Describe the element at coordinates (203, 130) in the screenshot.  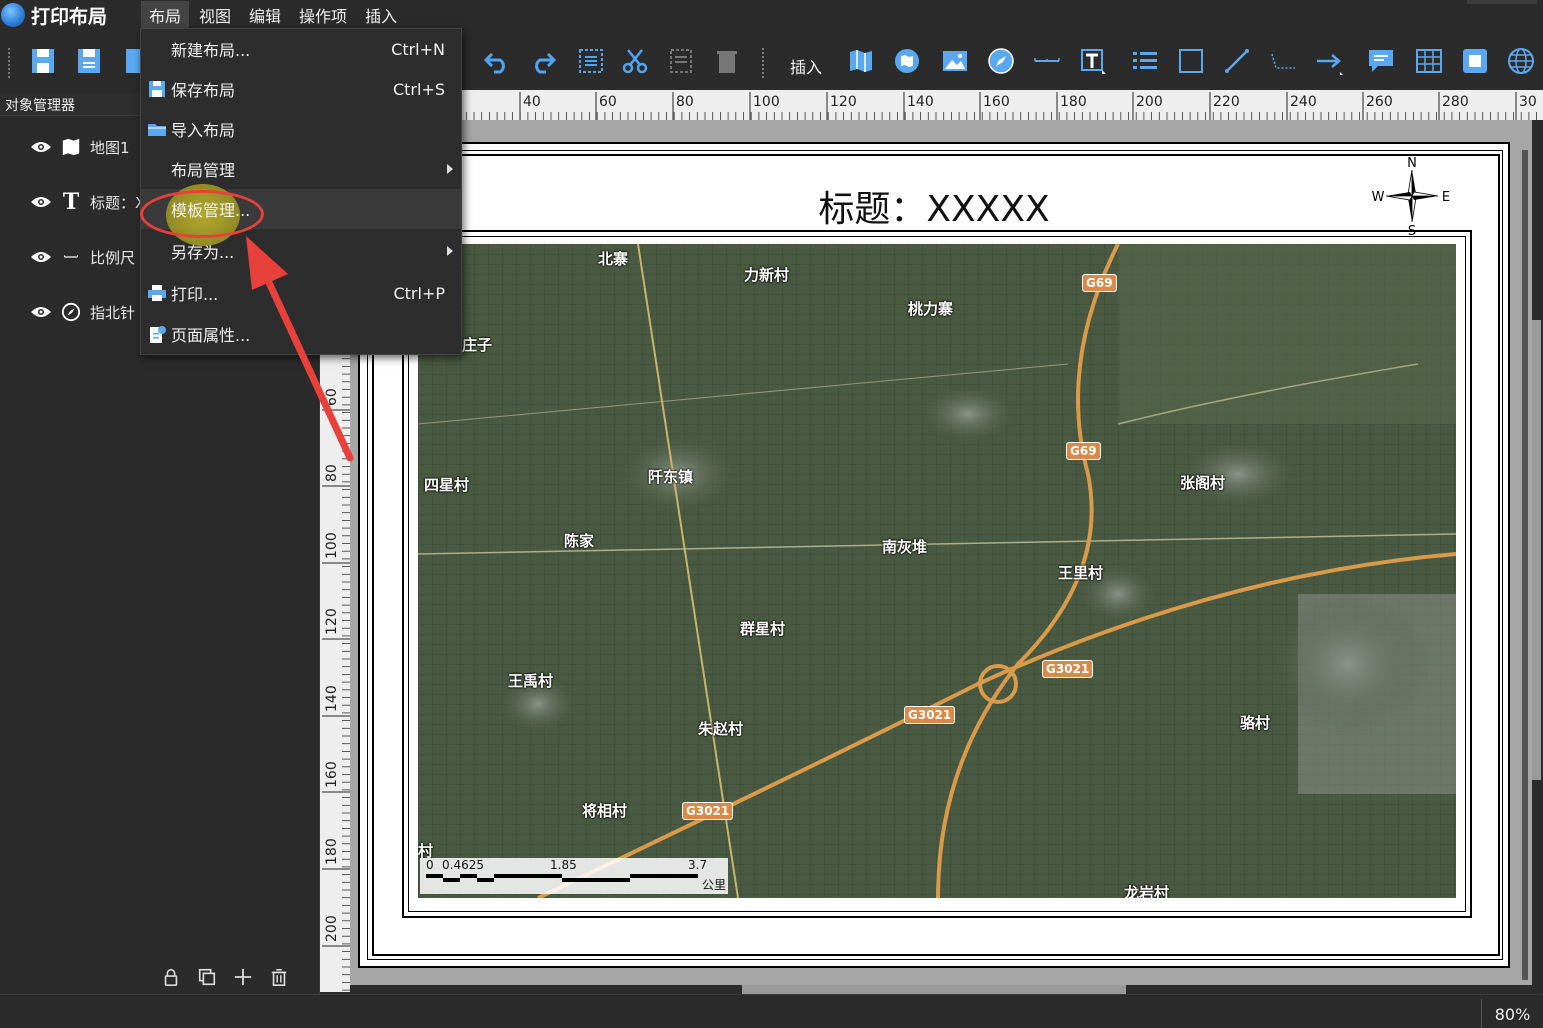
I see `menu-item-label: 导入布局` at that location.